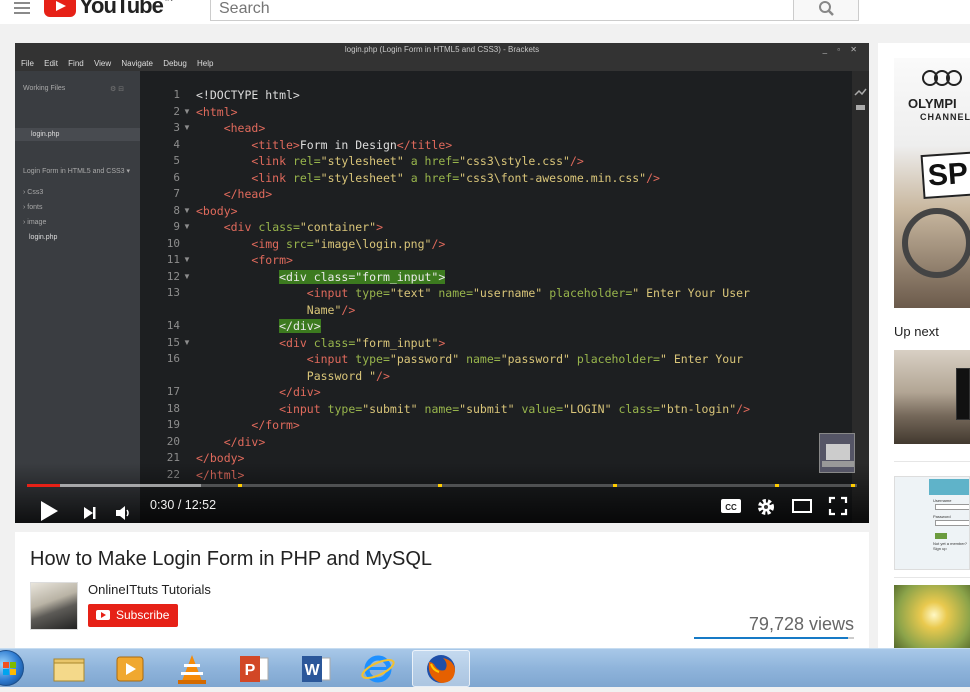 This screenshot has height=692, width=970. What do you see at coordinates (954, 78) in the screenshot?
I see `ring` at bounding box center [954, 78].